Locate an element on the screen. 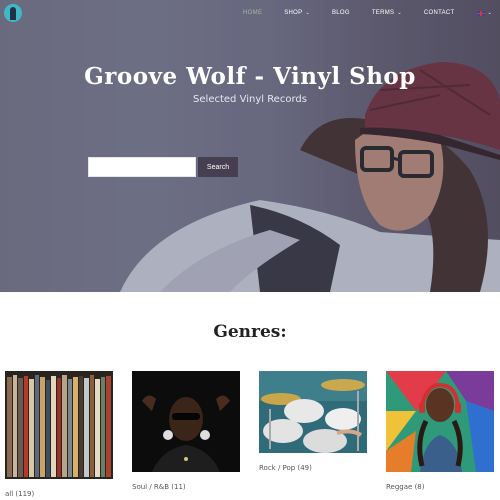  reggae-listener-image is located at coordinates (440, 421).